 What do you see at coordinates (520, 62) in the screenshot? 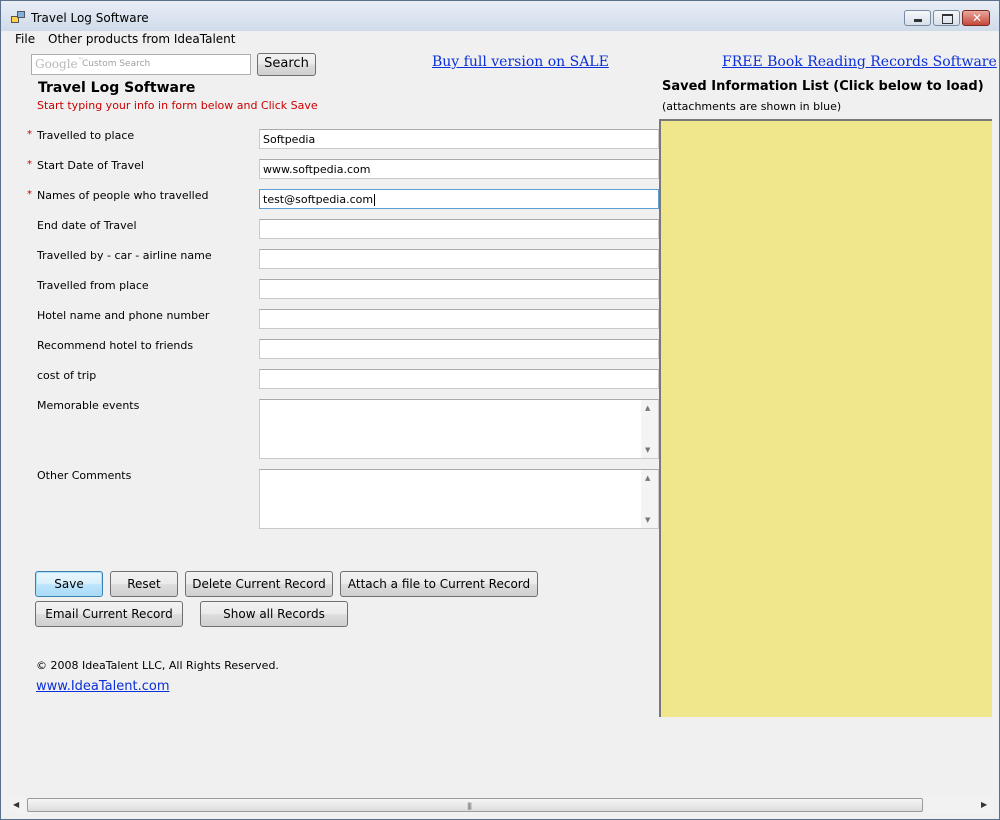
I see `buy-full-version-link: Buy full version on SALE` at bounding box center [520, 62].